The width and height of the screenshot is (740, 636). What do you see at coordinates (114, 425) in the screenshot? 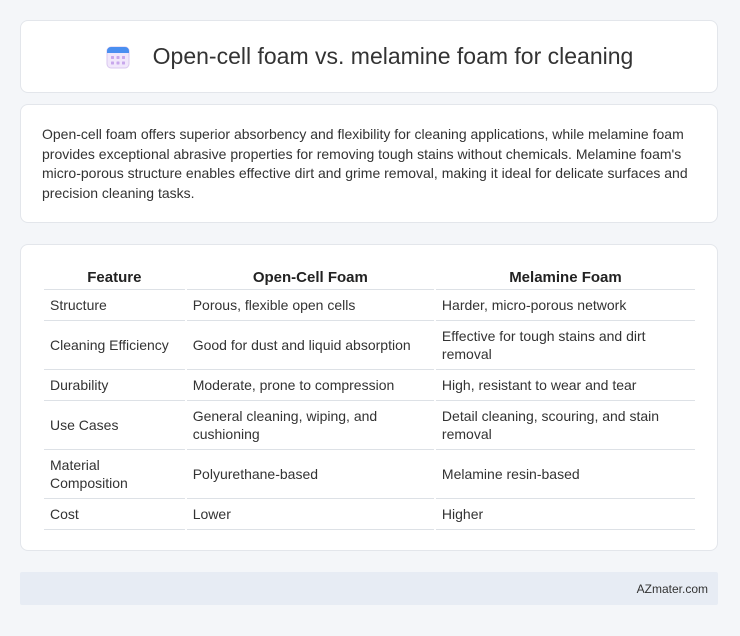
I see `table-cell: Use Cases` at bounding box center [114, 425].